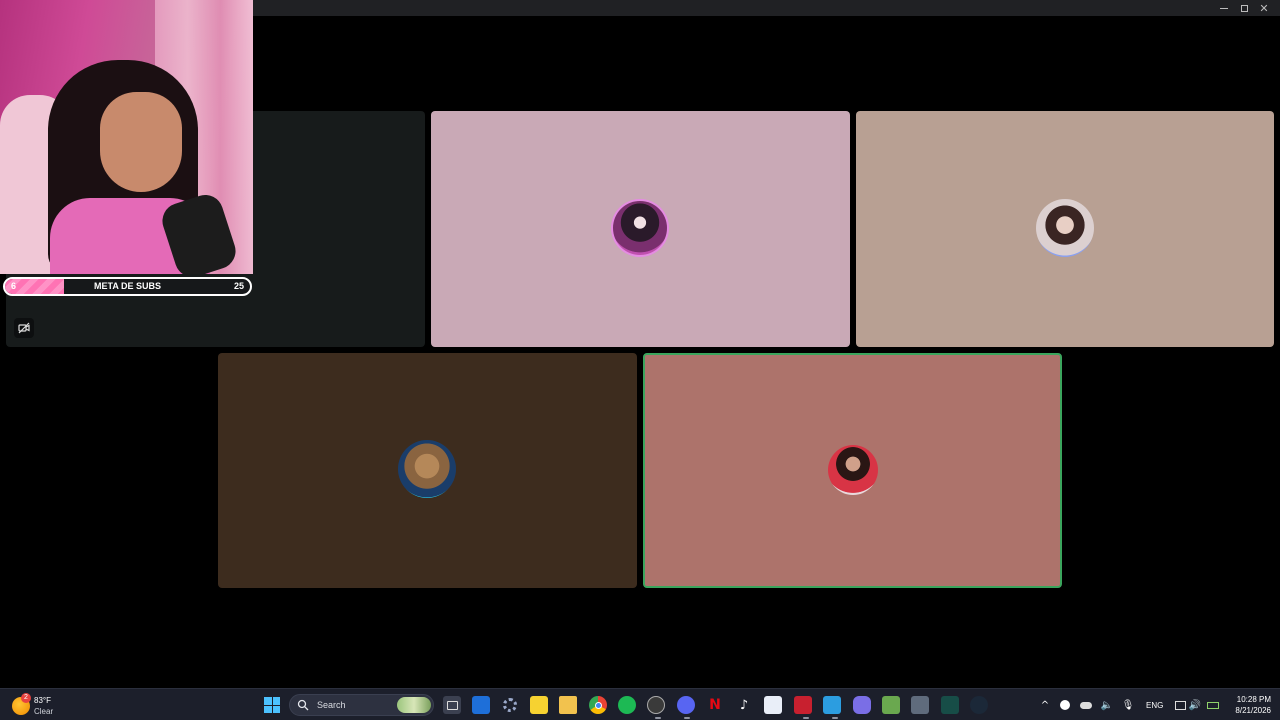  What do you see at coordinates (803, 705) in the screenshot?
I see `voicemod-icon` at bounding box center [803, 705].